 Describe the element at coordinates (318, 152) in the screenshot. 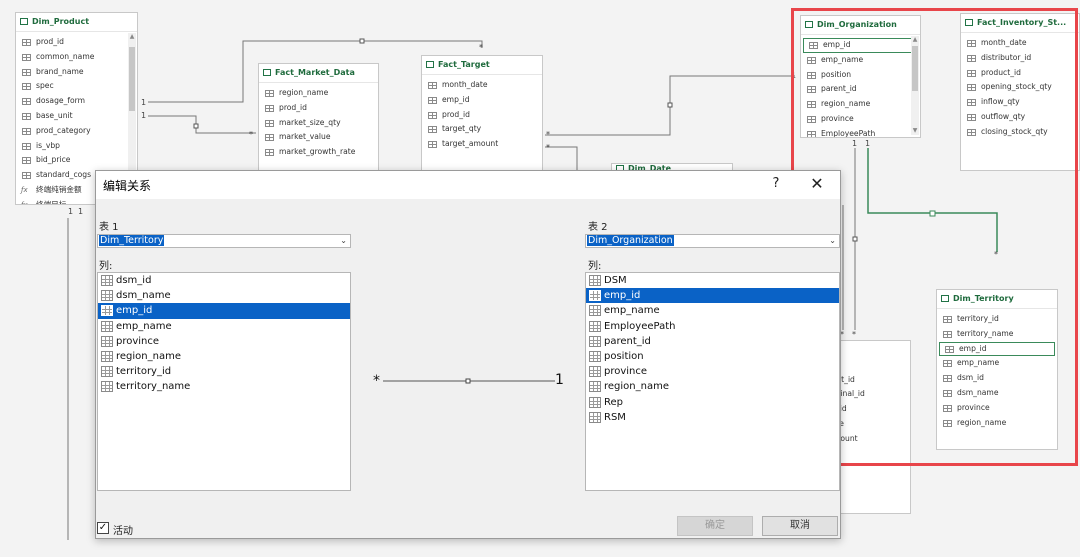

I see `table-field: market_growth_rate` at that location.